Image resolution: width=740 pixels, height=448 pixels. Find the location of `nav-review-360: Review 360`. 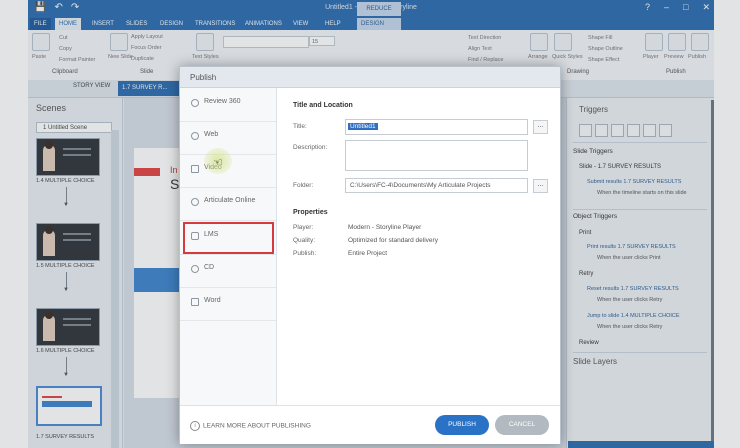

nav-review-360: Review 360 is located at coordinates (228, 105).